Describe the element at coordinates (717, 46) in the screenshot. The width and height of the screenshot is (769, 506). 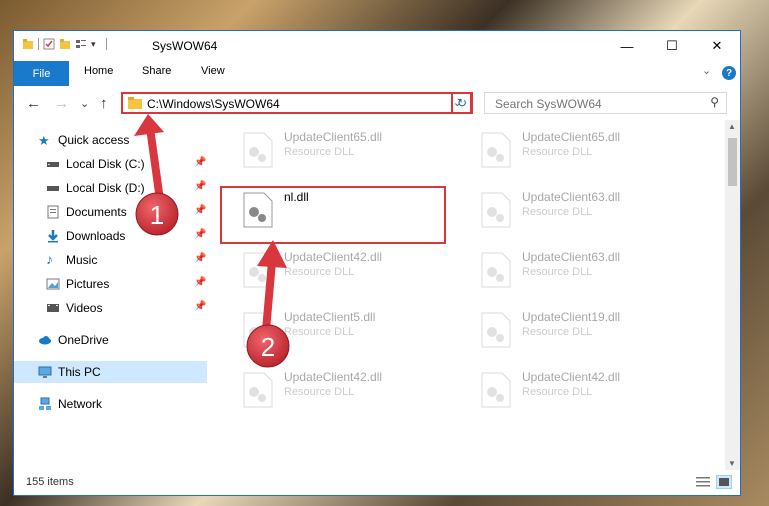
I see `close-button: ✕` at that location.